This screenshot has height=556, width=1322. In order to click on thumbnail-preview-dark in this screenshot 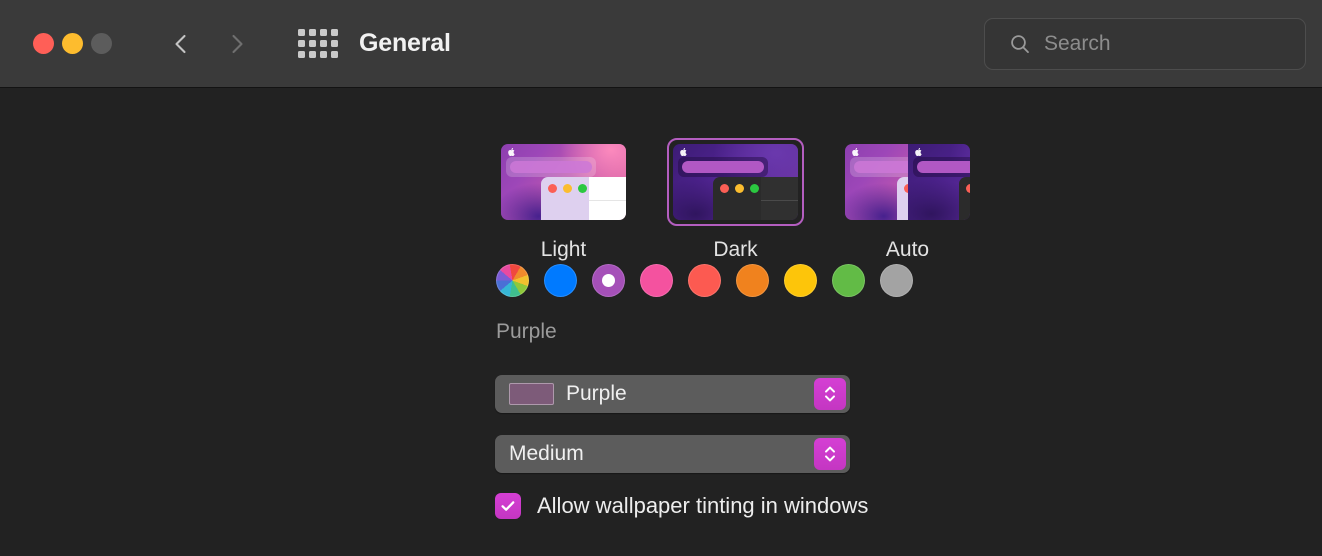, I will do `click(735, 182)`.